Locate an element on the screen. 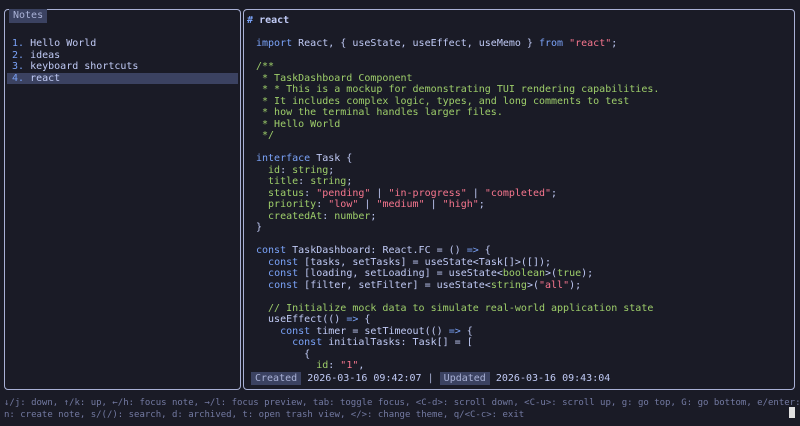 The image size is (800, 426). code-token: */ is located at coordinates (265, 135).